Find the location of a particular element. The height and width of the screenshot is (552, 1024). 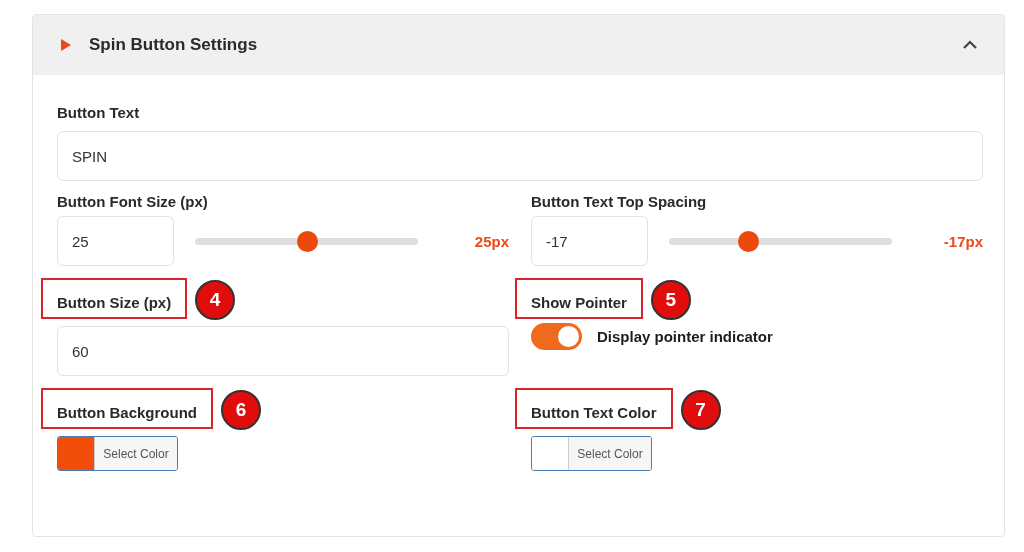

collapse-icon is located at coordinates (970, 45).